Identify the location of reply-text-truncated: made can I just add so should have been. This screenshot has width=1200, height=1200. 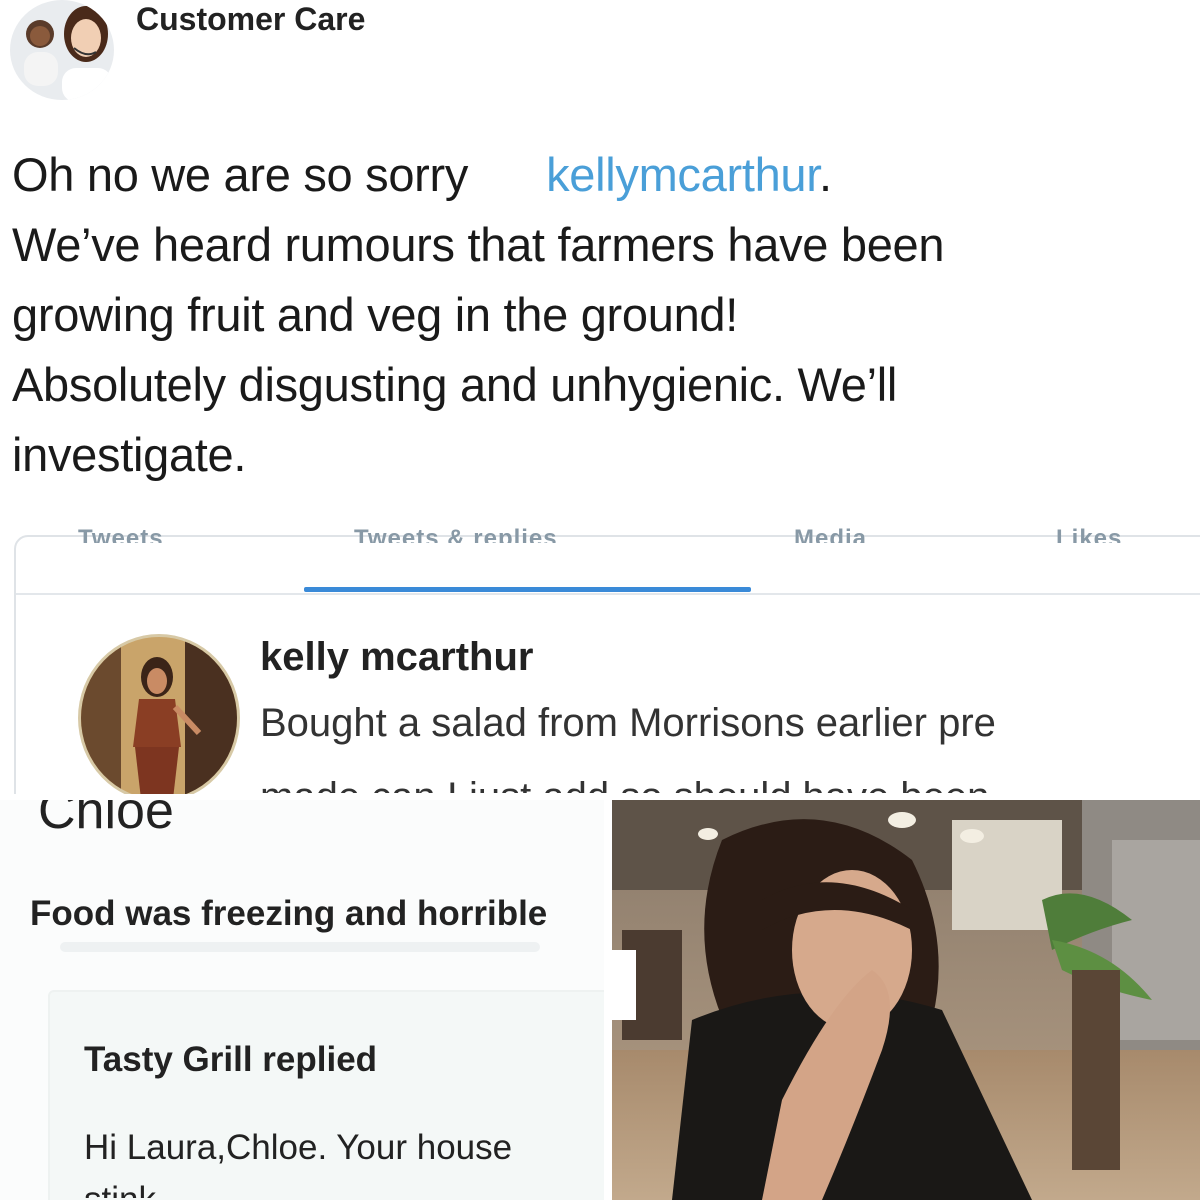
(624, 780).